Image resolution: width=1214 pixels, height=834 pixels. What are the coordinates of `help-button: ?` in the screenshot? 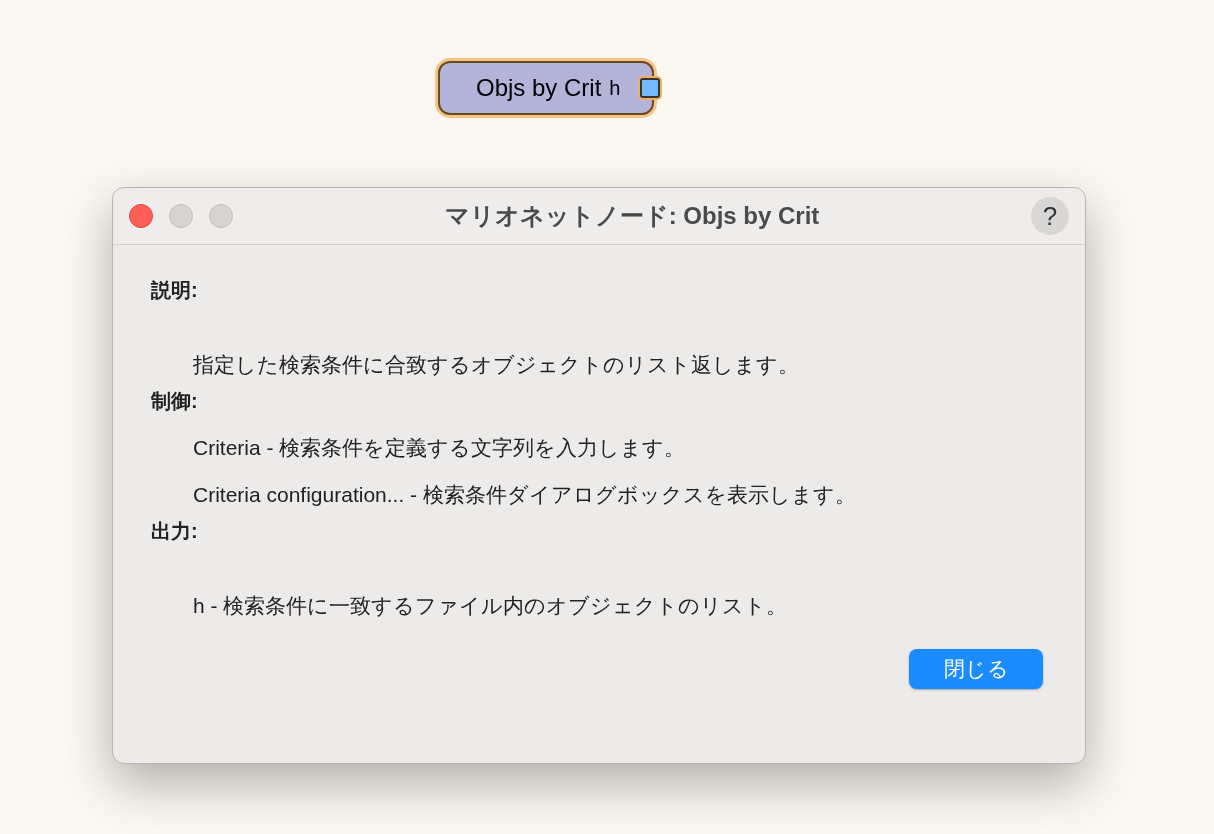 It's located at (1050, 216).